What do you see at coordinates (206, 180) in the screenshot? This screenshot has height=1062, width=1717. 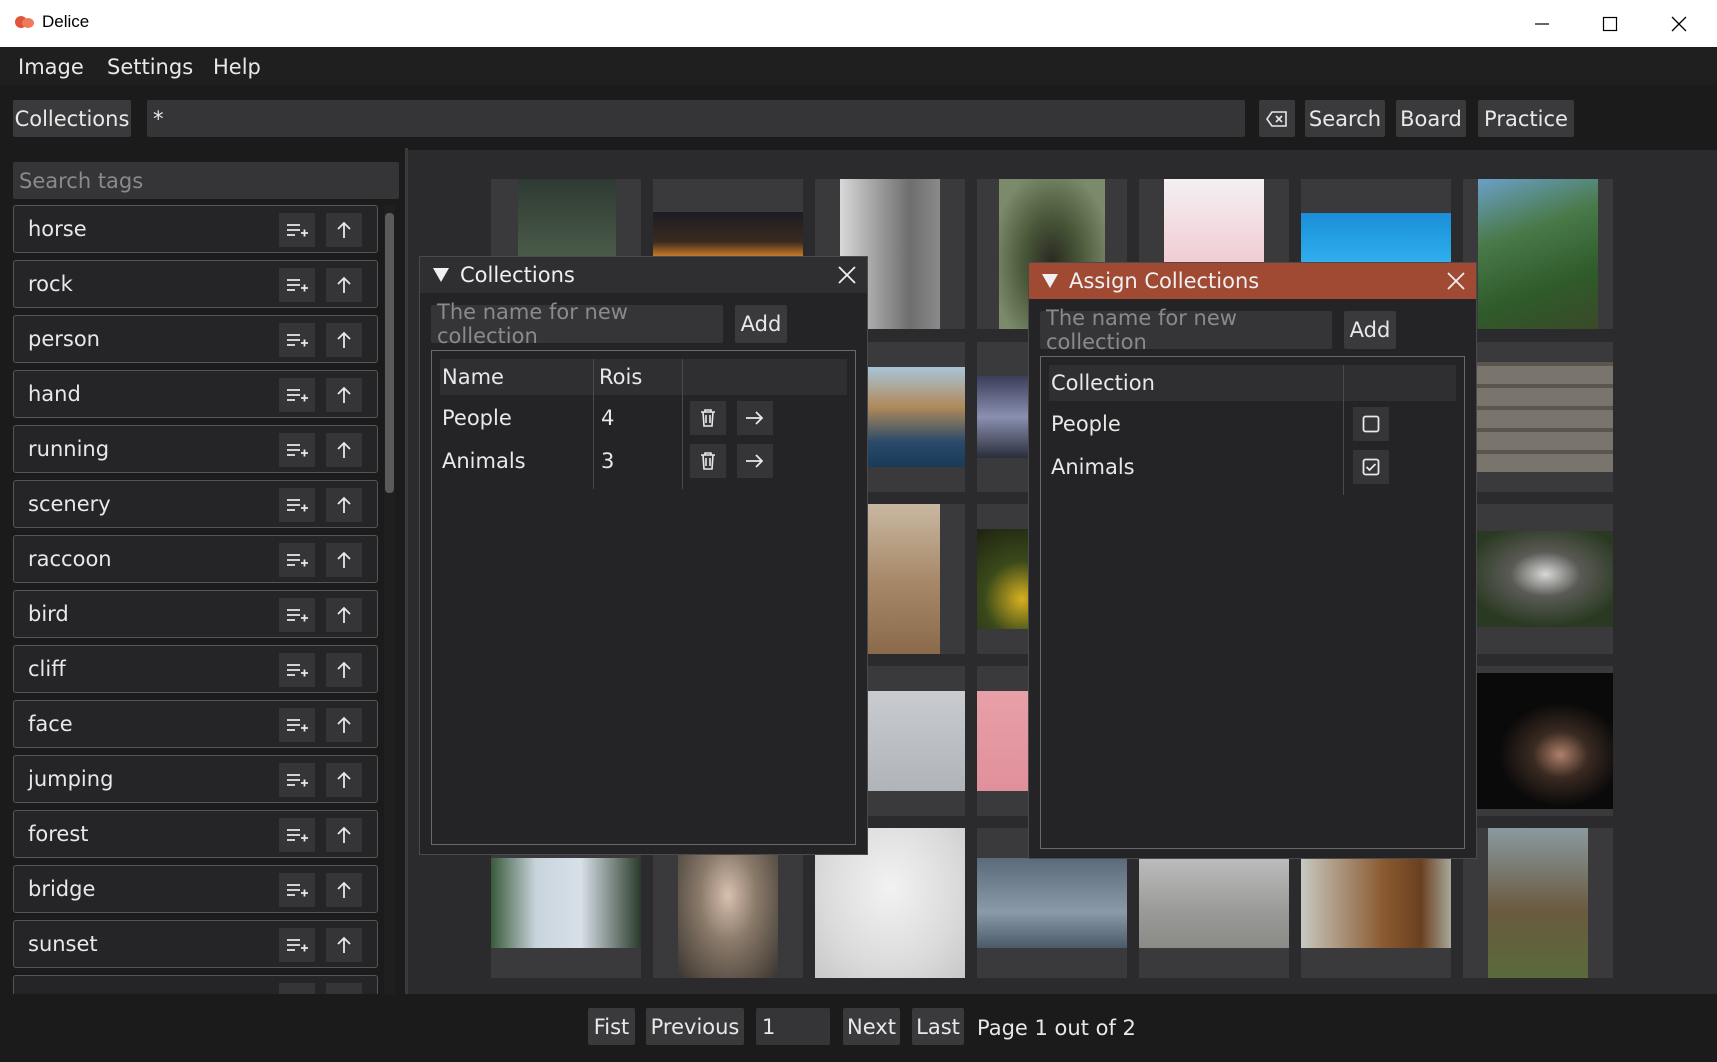 I see `tag-search-input: Search tags` at bounding box center [206, 180].